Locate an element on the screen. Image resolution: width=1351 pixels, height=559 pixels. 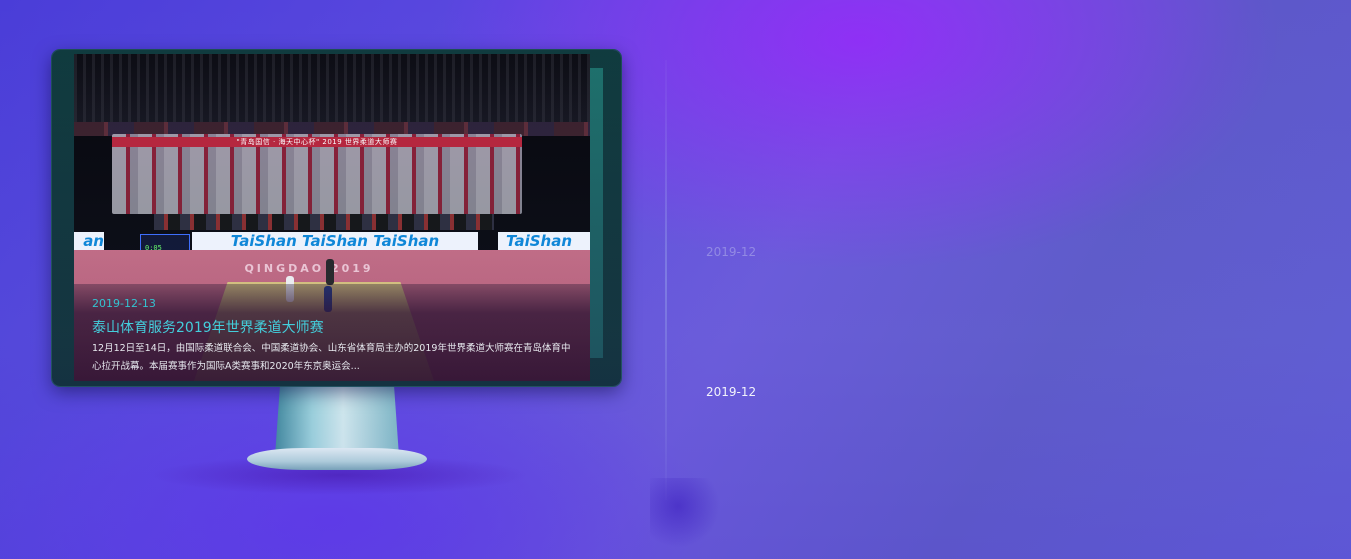
timeline-year-faint: 2019-12 is located at coordinates (731, 252).